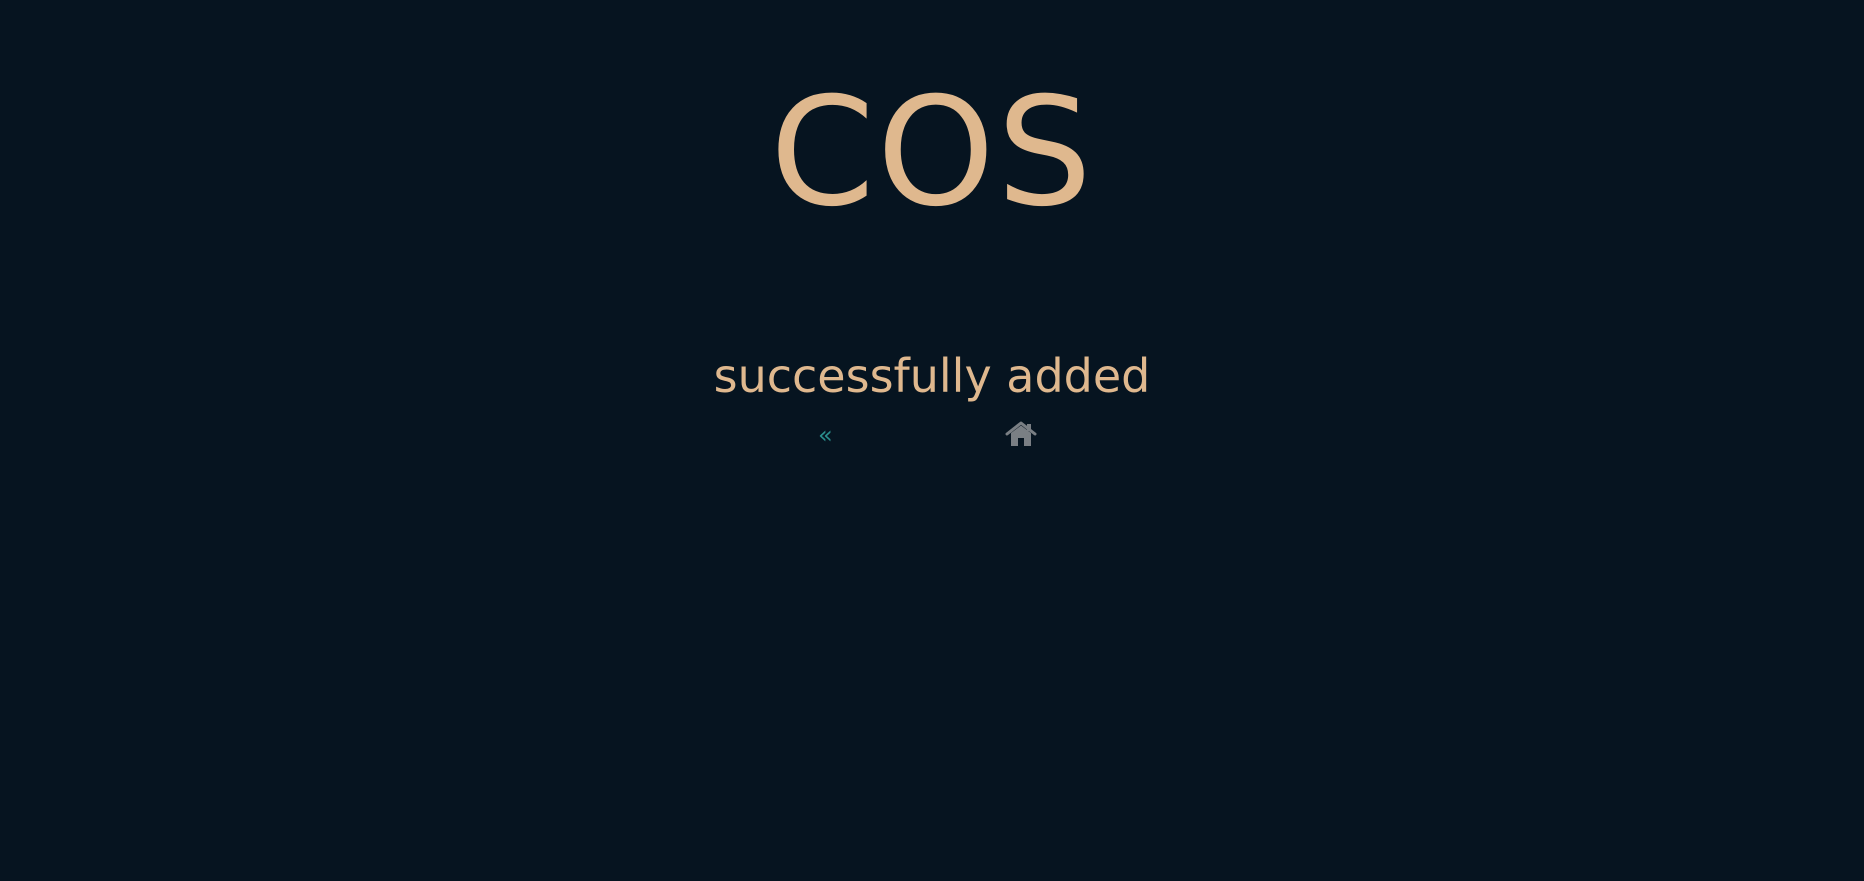 This screenshot has height=881, width=1864. Describe the element at coordinates (932, 376) in the screenshot. I see `status-message: successfully added` at that location.